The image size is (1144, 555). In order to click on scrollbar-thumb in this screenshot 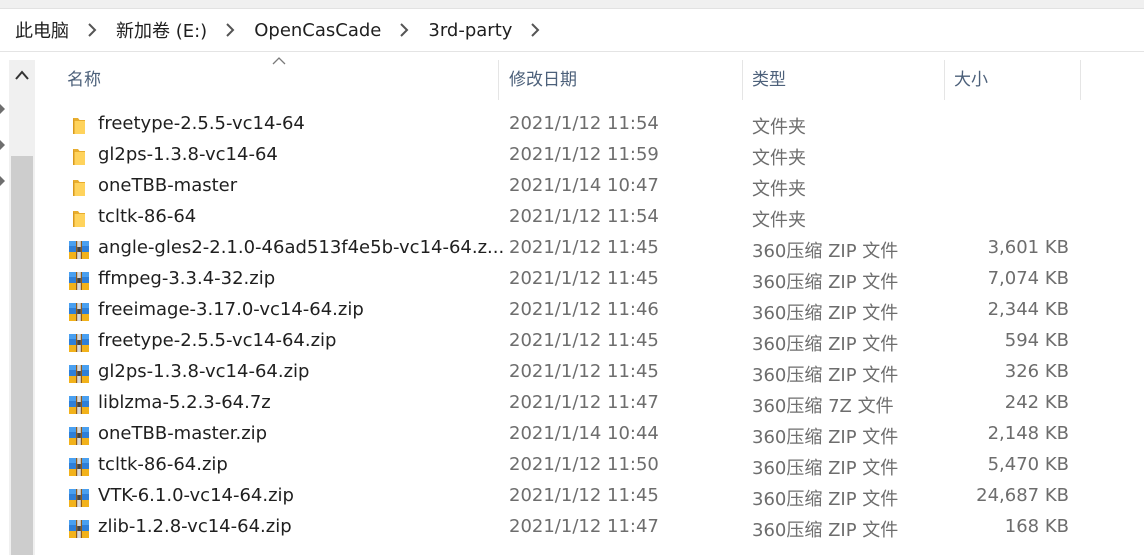, I will do `click(22, 355)`.